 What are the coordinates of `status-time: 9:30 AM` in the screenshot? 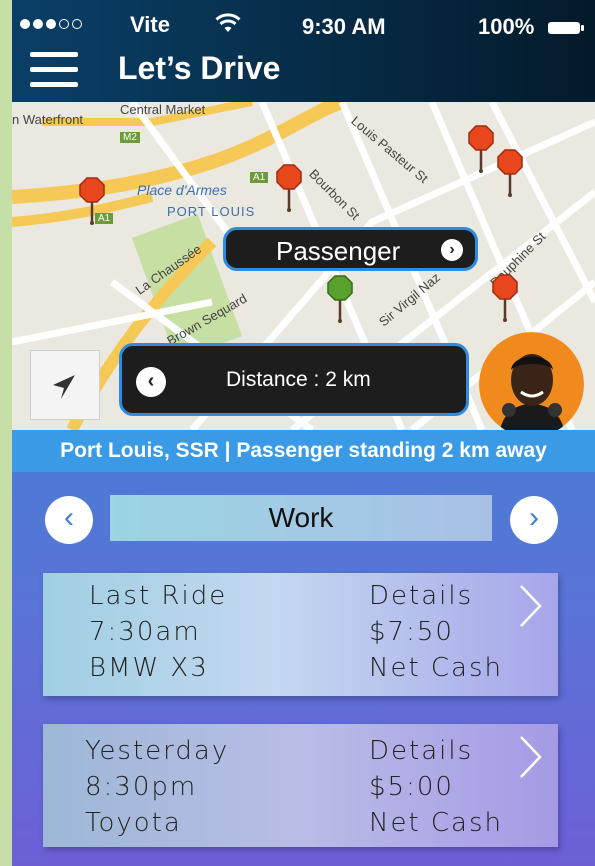 It's located at (344, 26).